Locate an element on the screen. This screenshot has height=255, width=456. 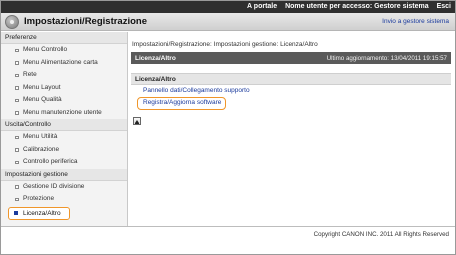
sidebar-item-label: Menu manutenzione utente is located at coordinates (62, 112).